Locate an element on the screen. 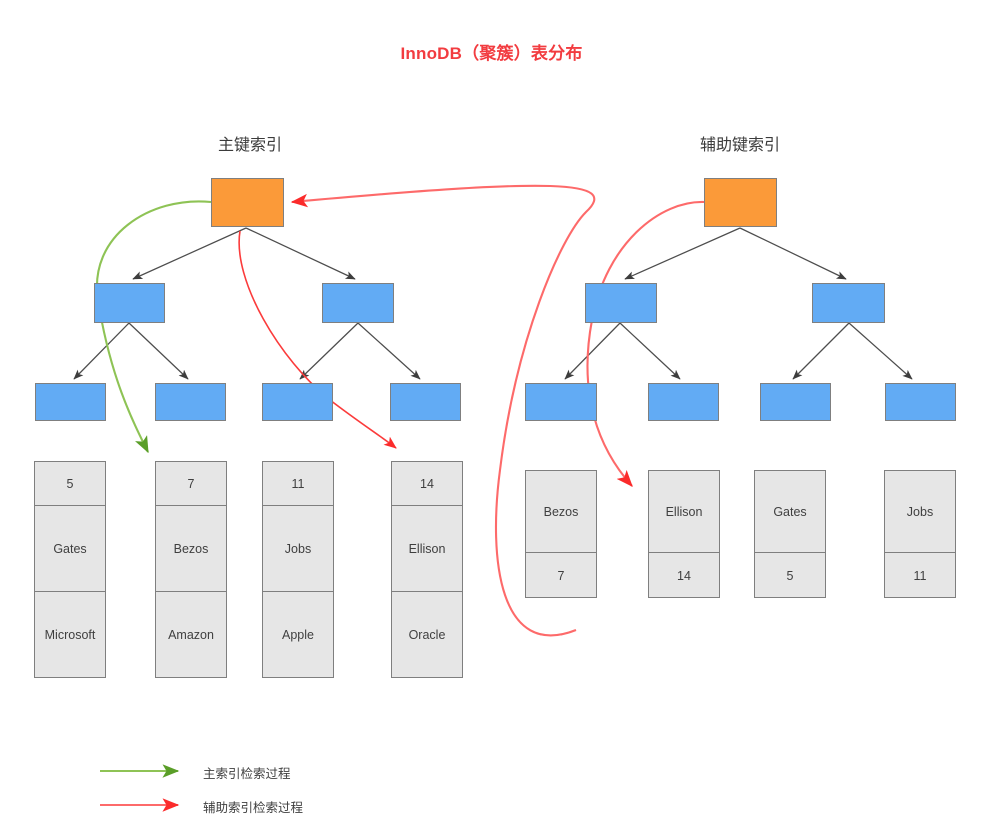 This screenshot has height=838, width=983. record-company: Microsoft is located at coordinates (70, 634).